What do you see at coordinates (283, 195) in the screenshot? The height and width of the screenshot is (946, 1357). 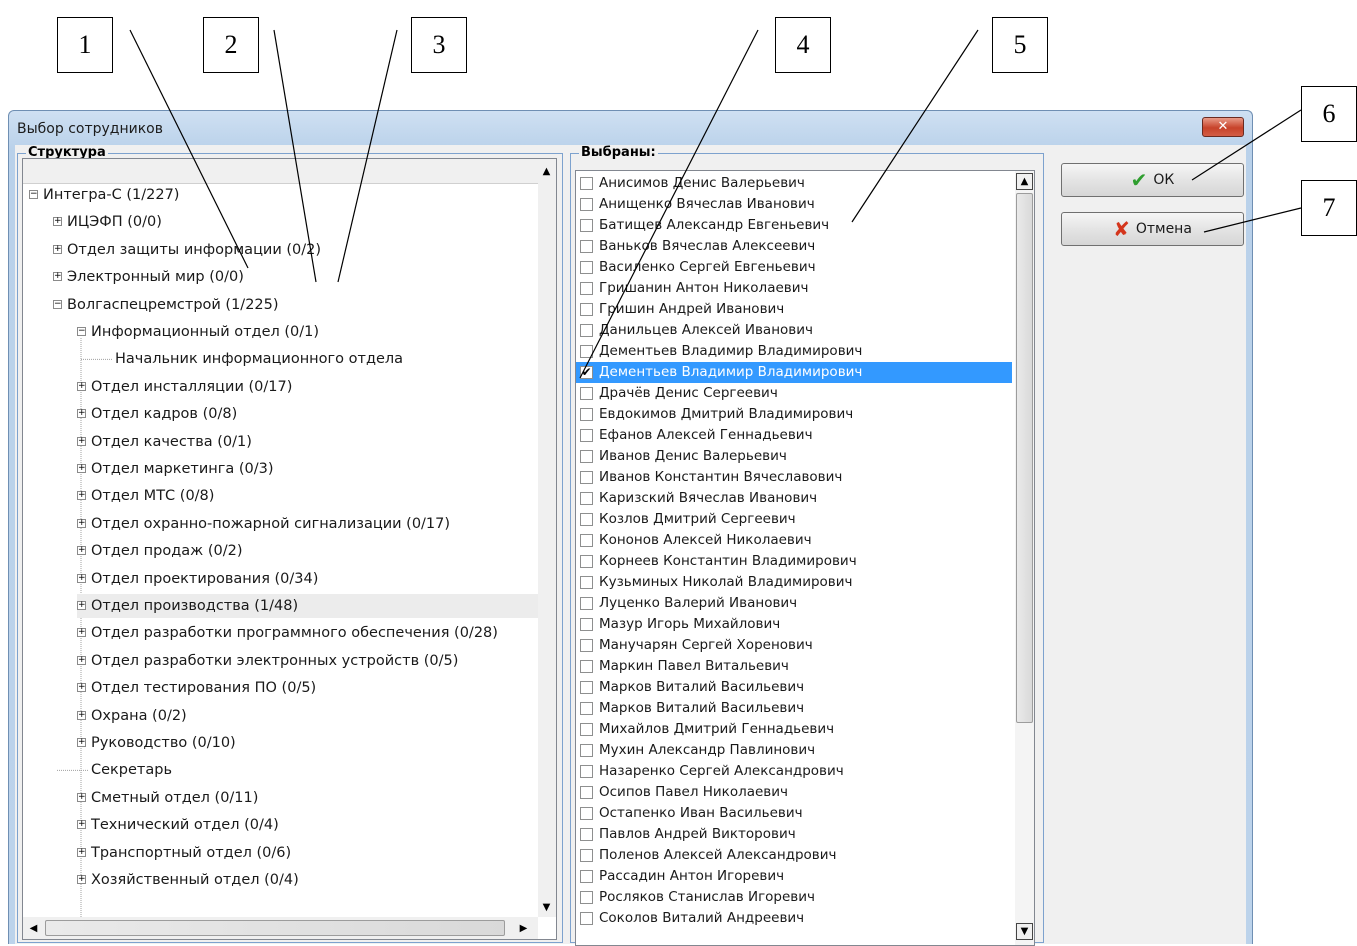 I see `tree-node: − Интегра-С (1/227)` at bounding box center [283, 195].